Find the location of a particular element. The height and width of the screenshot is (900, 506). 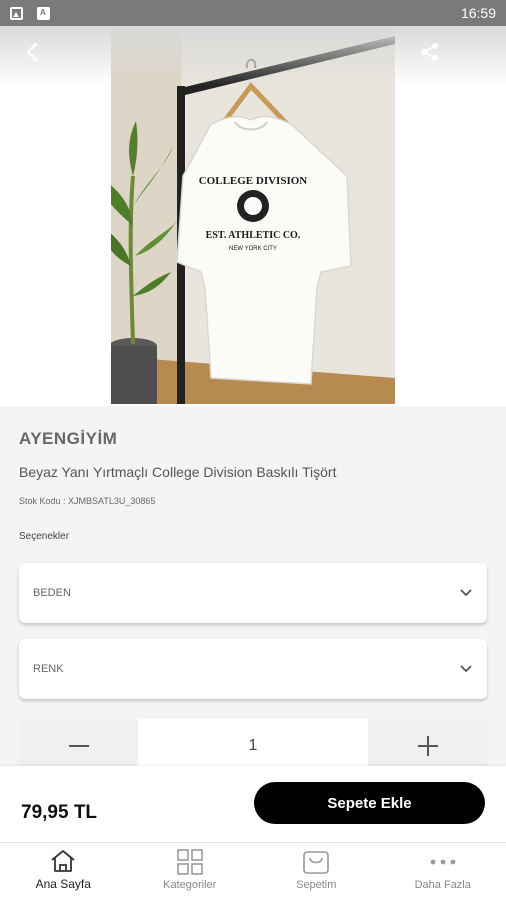

chevron-left-icon is located at coordinates (32, 52).